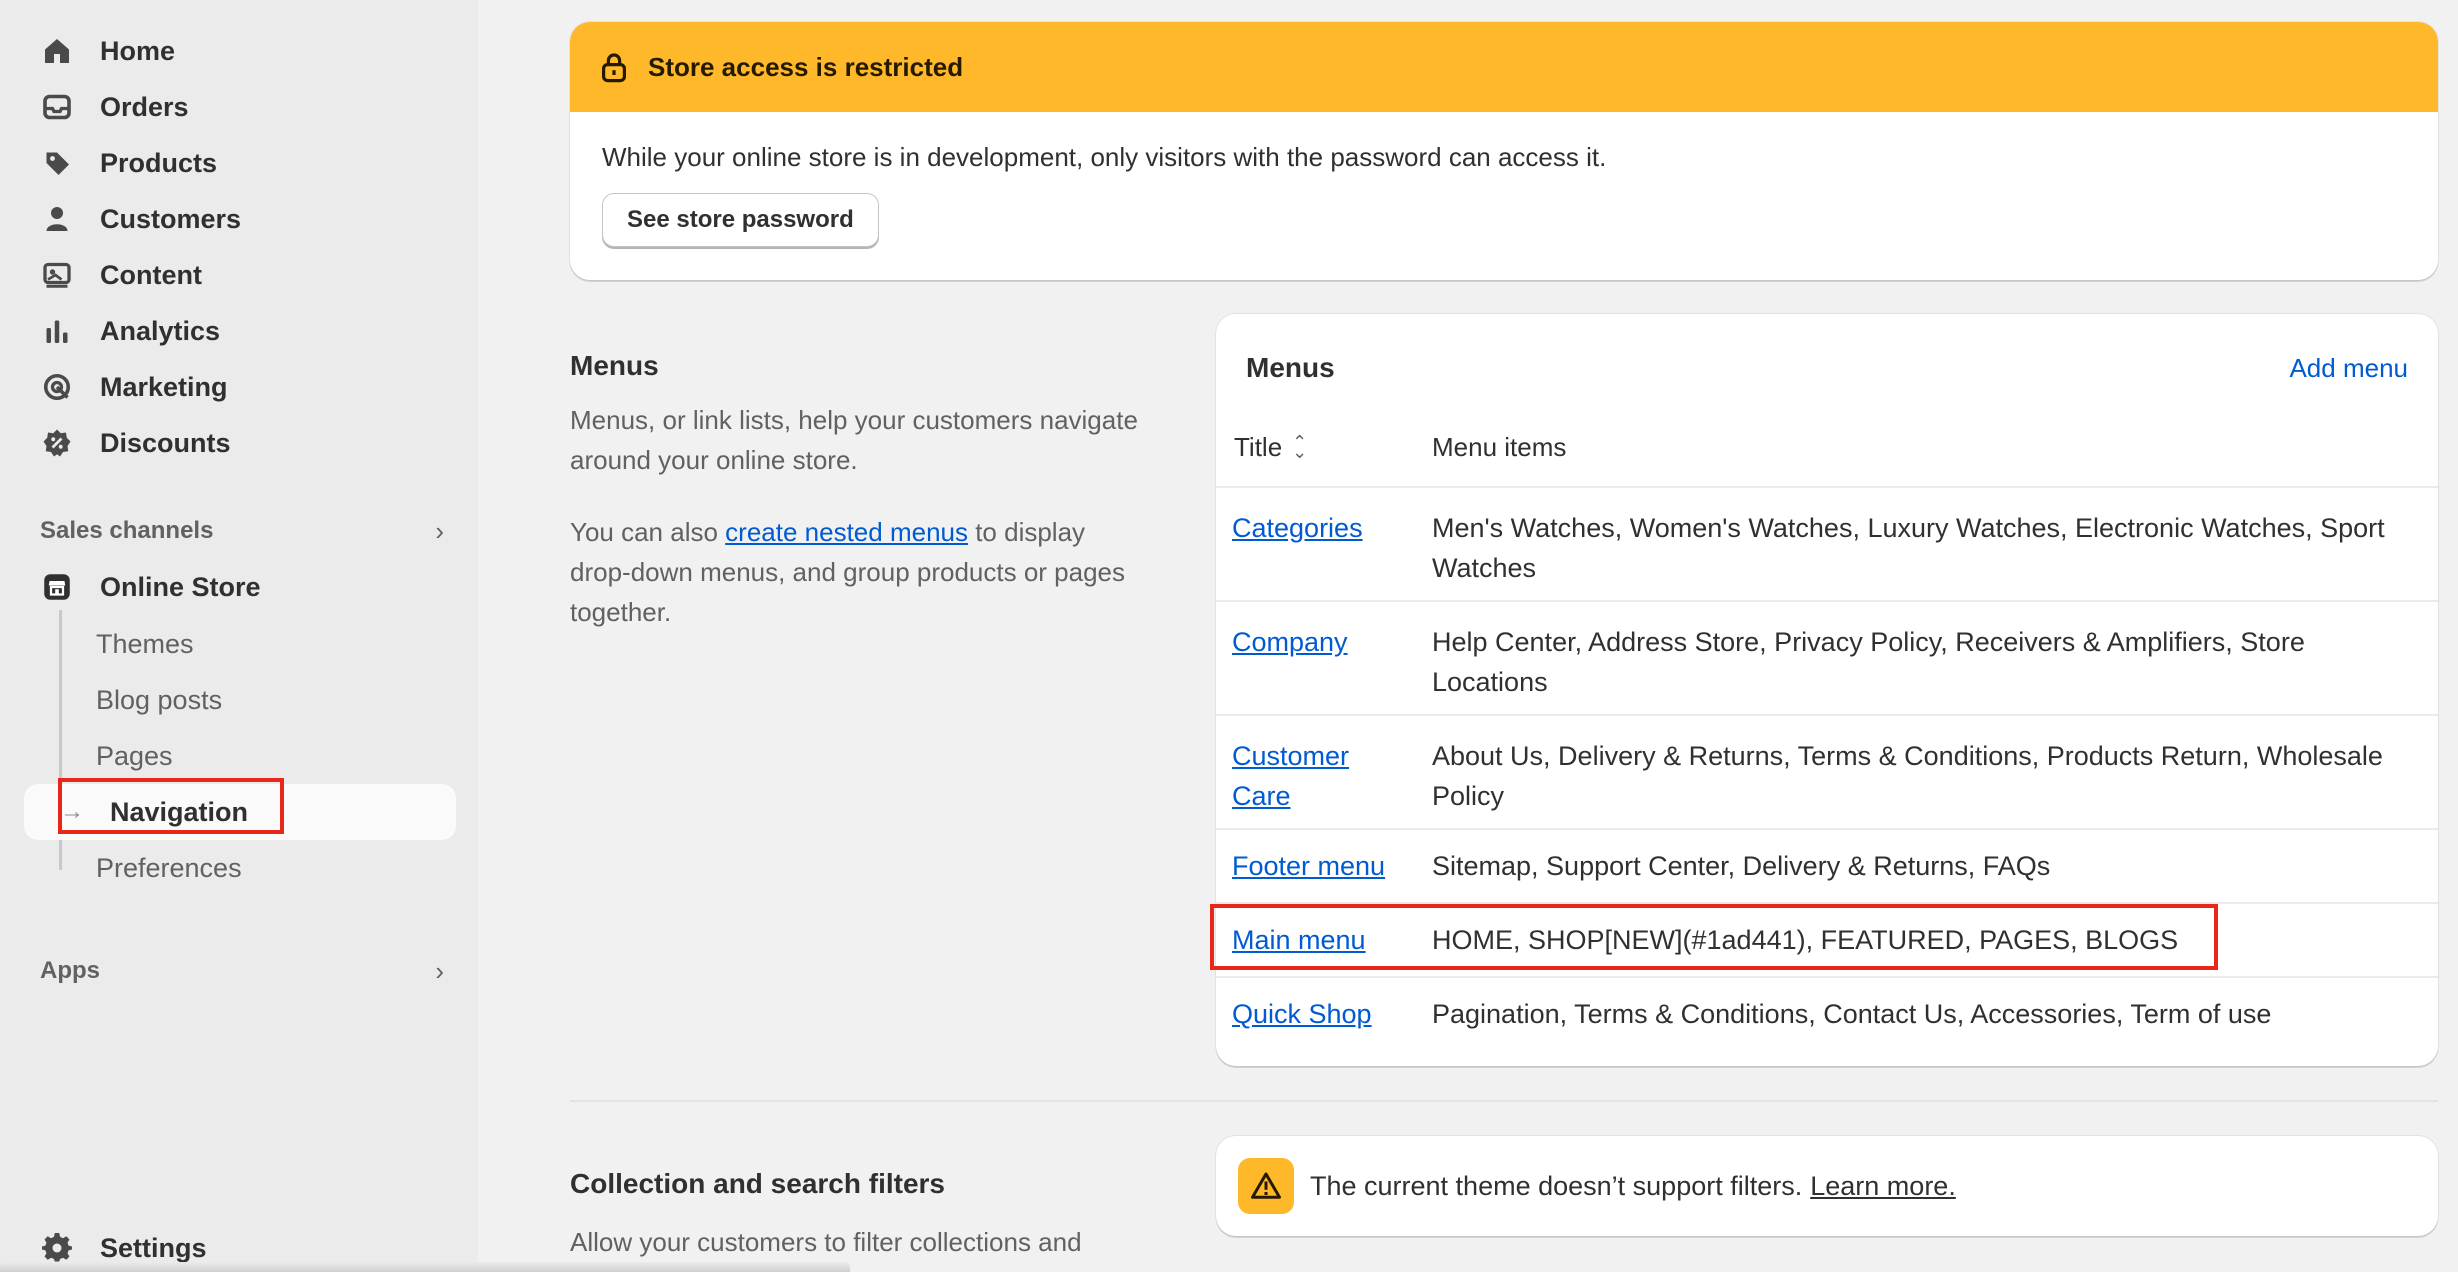 The height and width of the screenshot is (1272, 2458). I want to click on sidebar-item-products: Products, so click(240, 163).